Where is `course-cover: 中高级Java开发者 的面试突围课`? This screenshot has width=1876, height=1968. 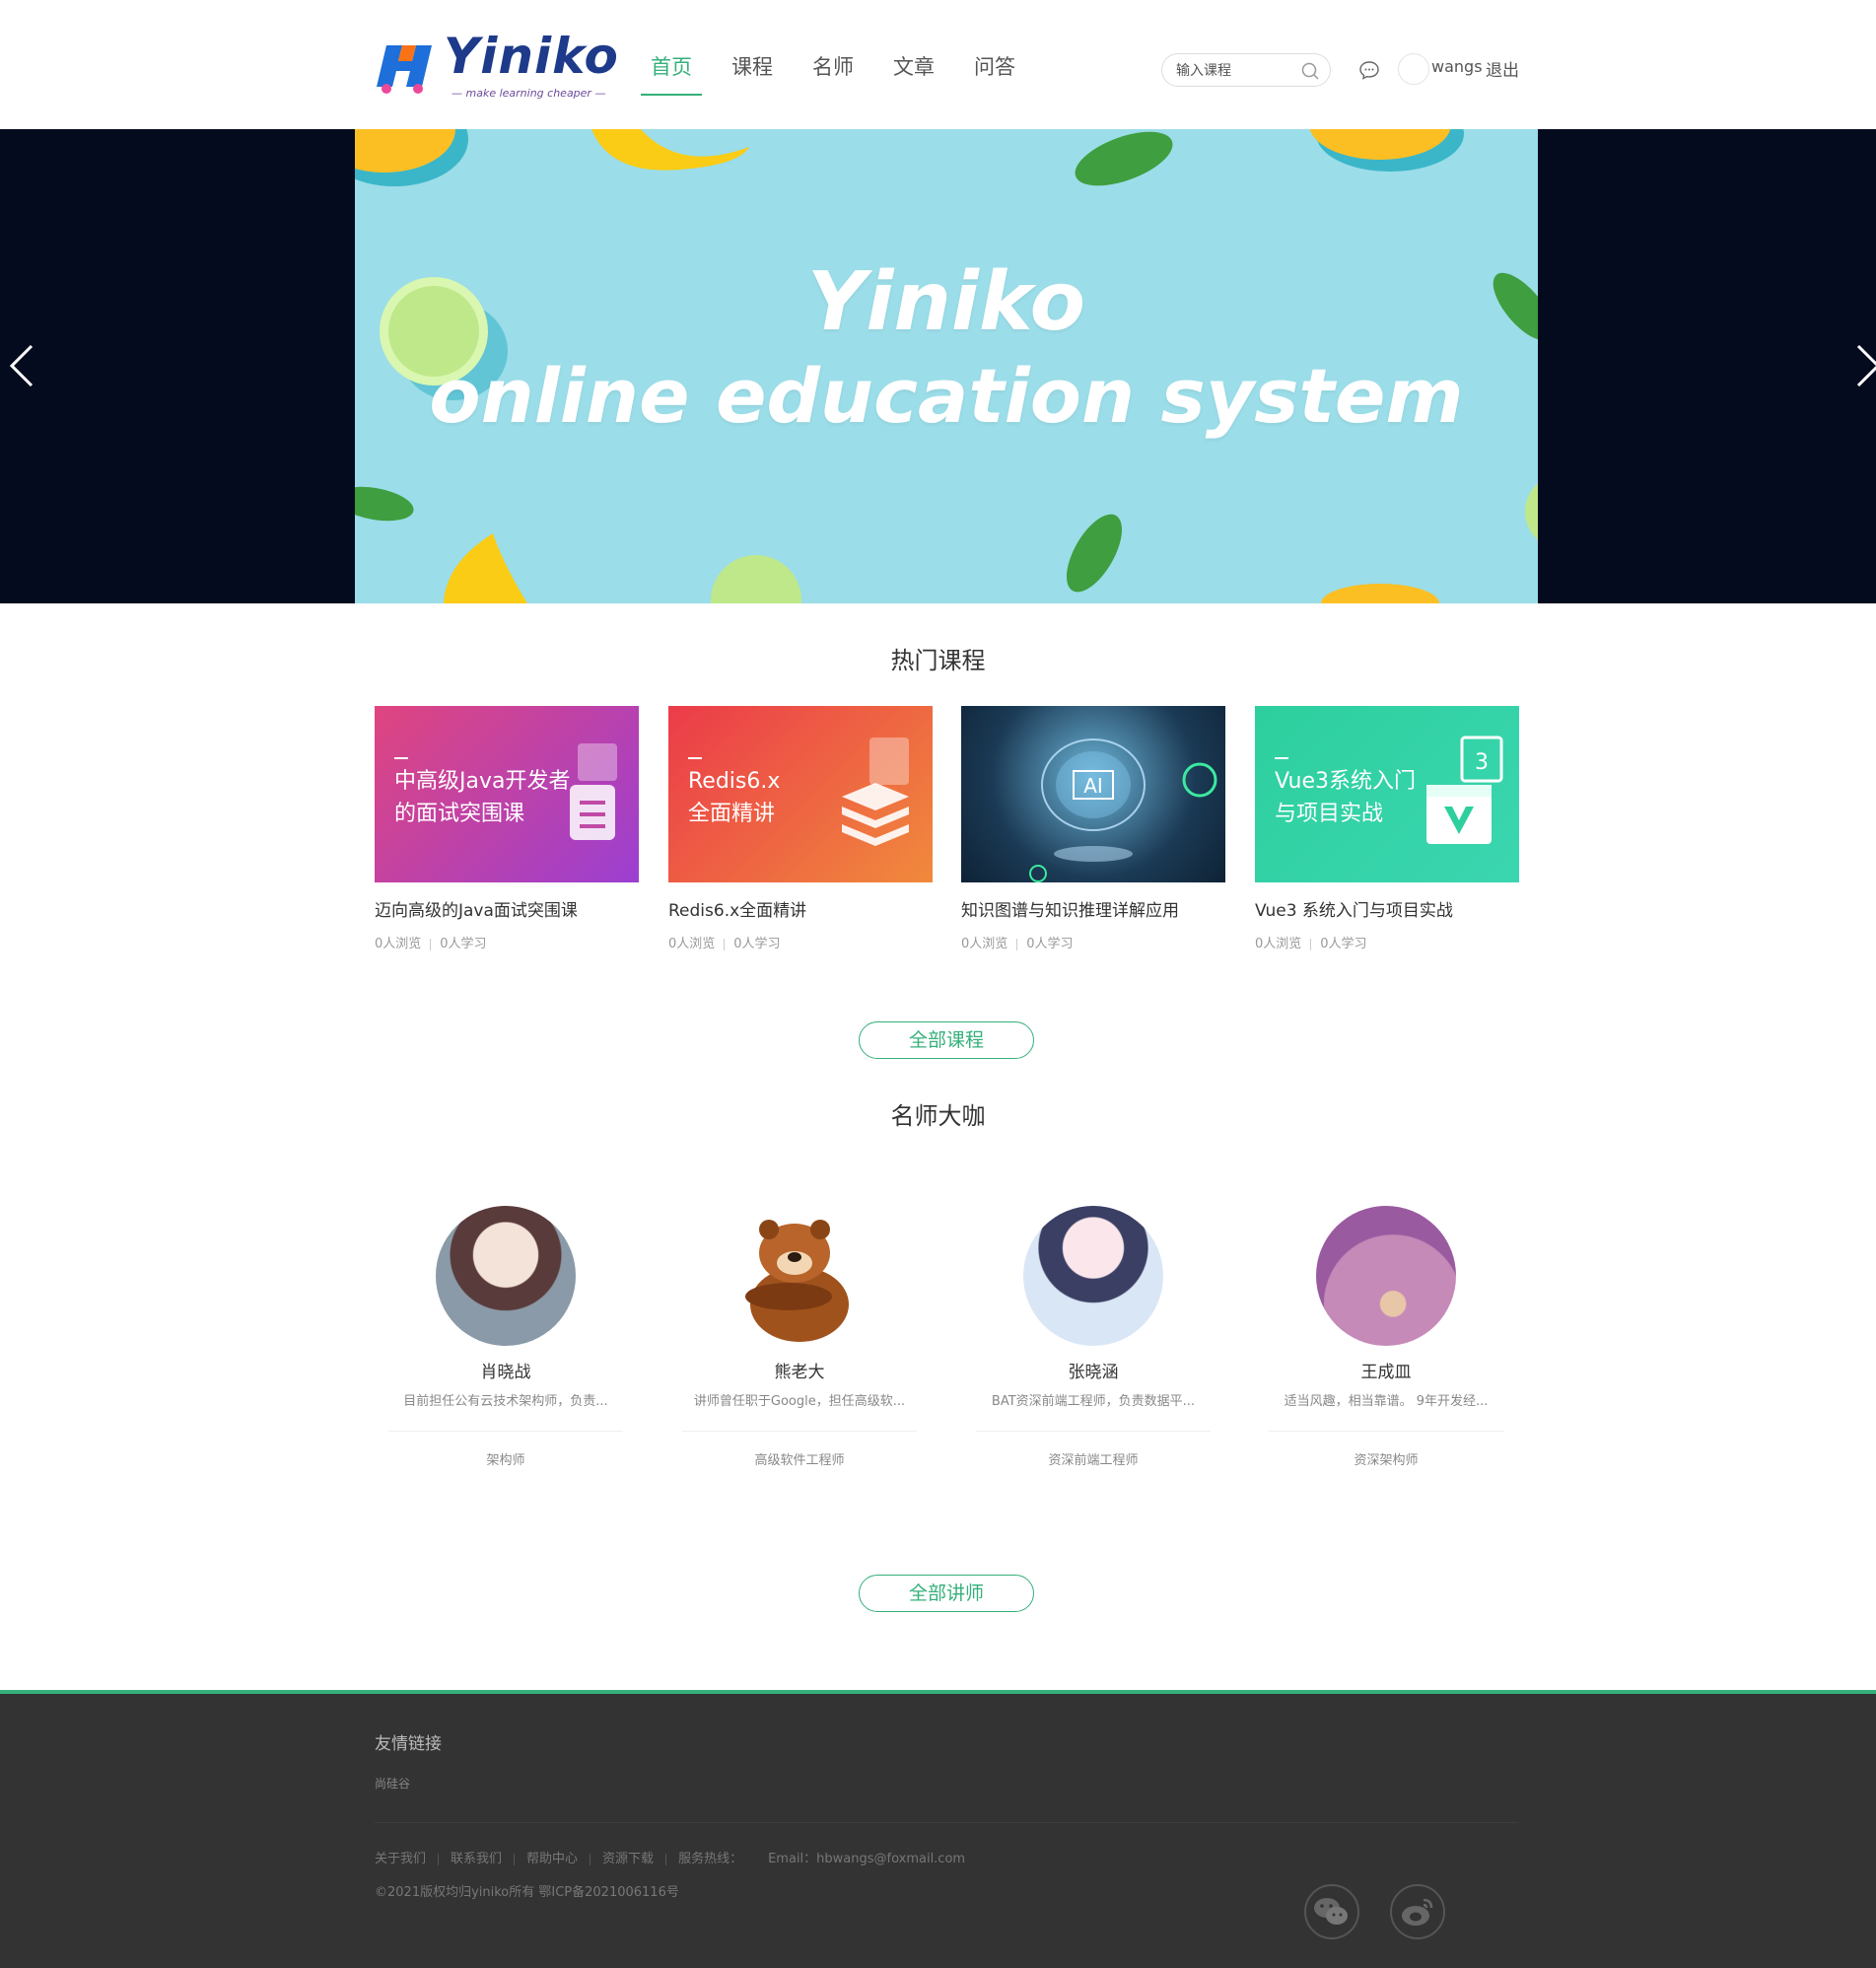 course-cover: 中高级Java开发者 的面试突围课 is located at coordinates (507, 794).